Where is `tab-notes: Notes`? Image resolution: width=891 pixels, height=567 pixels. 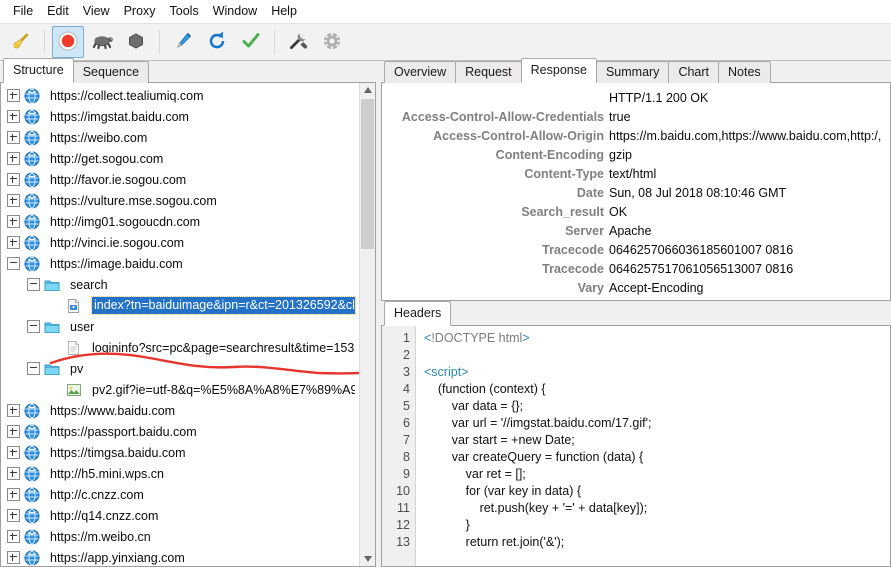
tab-notes: Notes is located at coordinates (744, 72).